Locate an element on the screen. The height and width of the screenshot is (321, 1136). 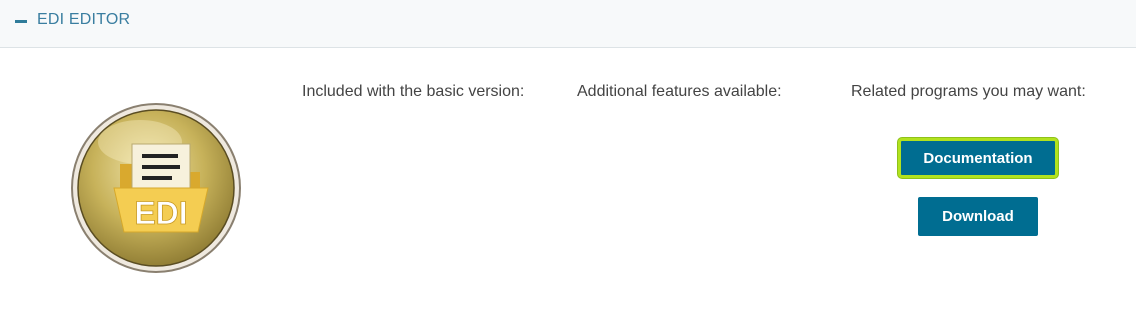
download-button: Download is located at coordinates (978, 216).